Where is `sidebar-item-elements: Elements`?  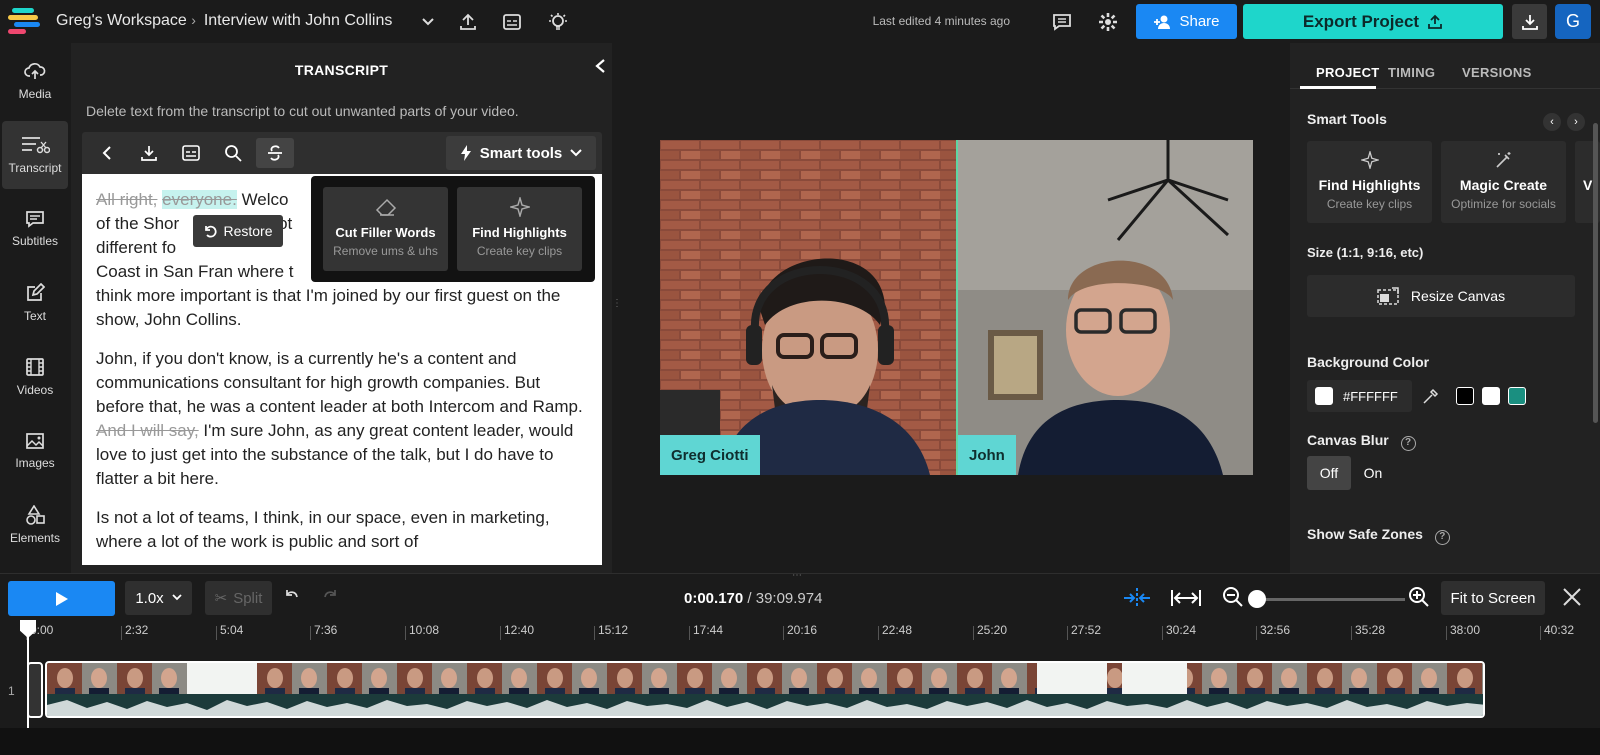 sidebar-item-elements: Elements is located at coordinates (35, 525).